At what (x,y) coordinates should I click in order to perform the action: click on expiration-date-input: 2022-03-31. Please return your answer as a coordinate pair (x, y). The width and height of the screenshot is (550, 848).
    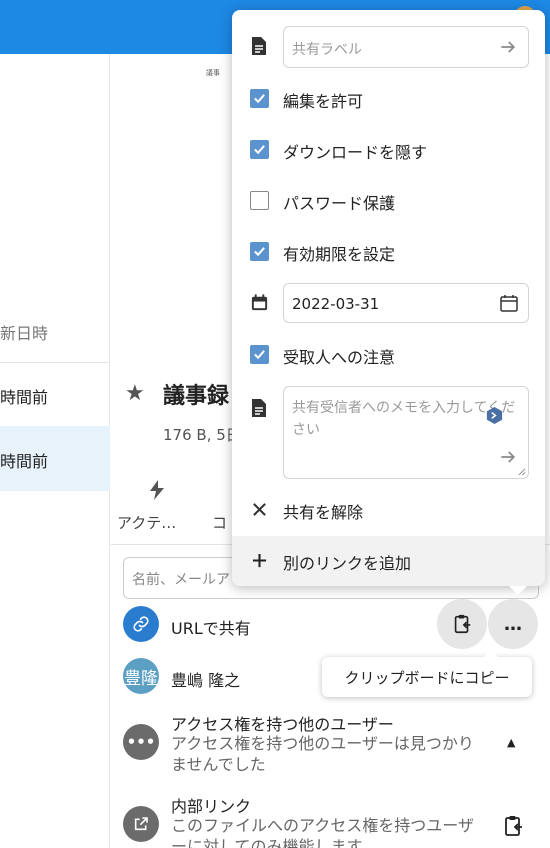
    Looking at the image, I should click on (406, 303).